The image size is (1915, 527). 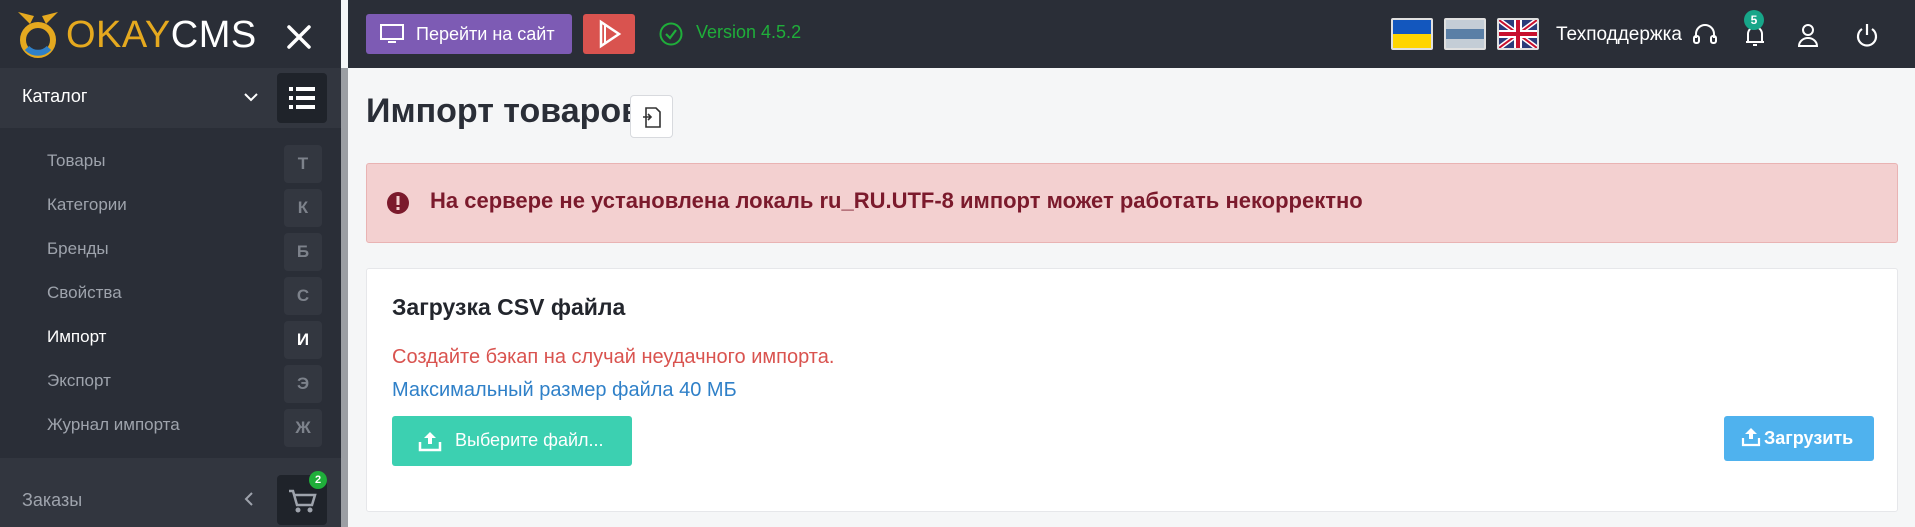 I want to click on sidebar-item-categories: Категории К, so click(x=170, y=206).